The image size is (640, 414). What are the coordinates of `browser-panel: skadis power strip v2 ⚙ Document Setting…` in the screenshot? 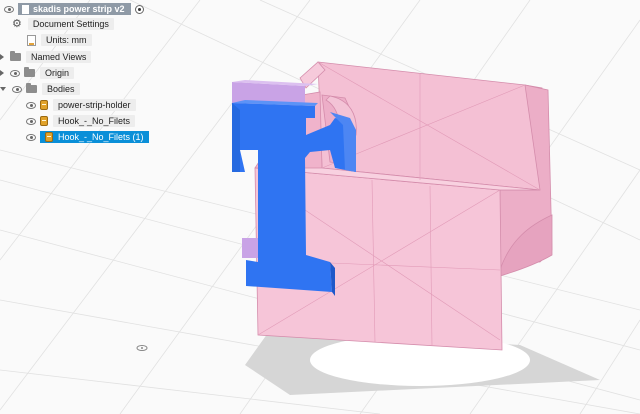 It's located at (80, 75).